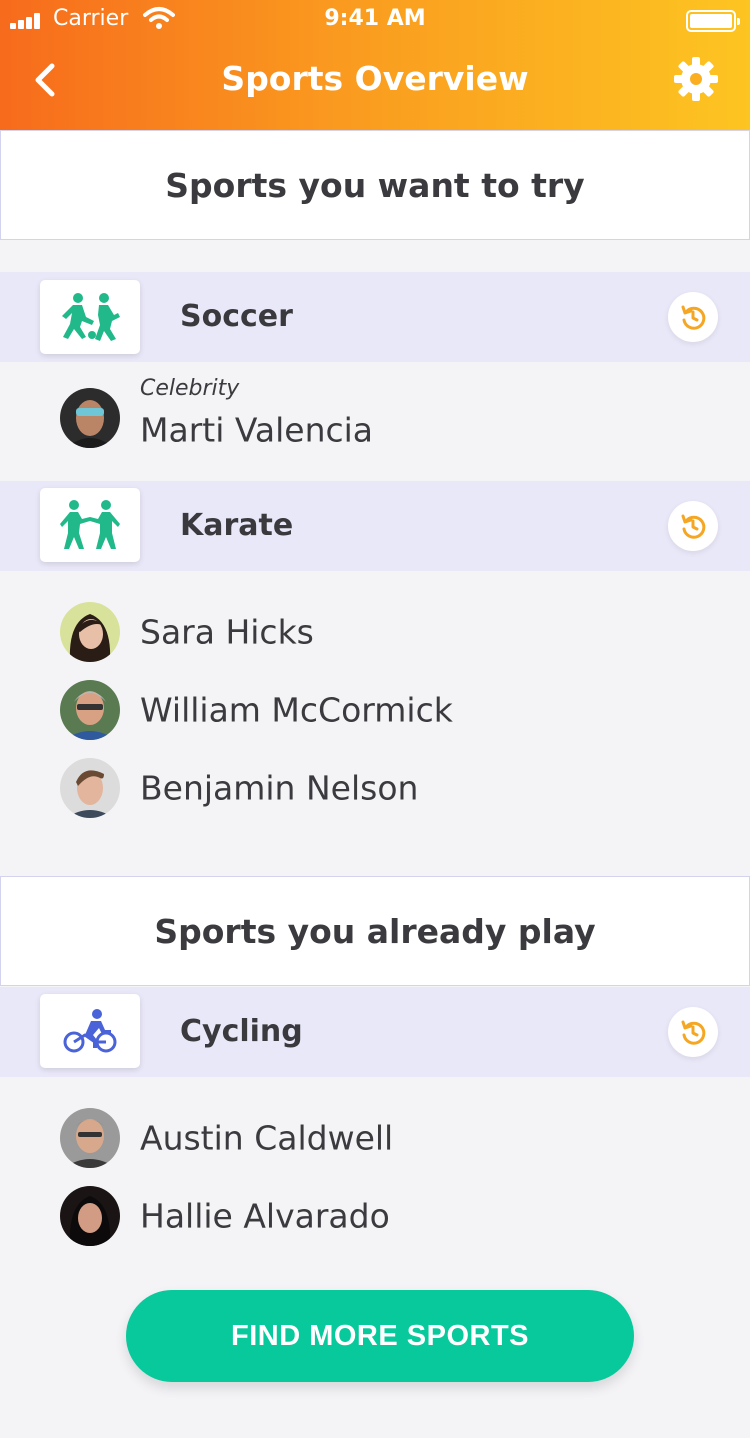 Image resolution: width=750 pixels, height=1438 pixels. What do you see at coordinates (257, 430) in the screenshot?
I see `person-name: Marti Valencia` at bounding box center [257, 430].